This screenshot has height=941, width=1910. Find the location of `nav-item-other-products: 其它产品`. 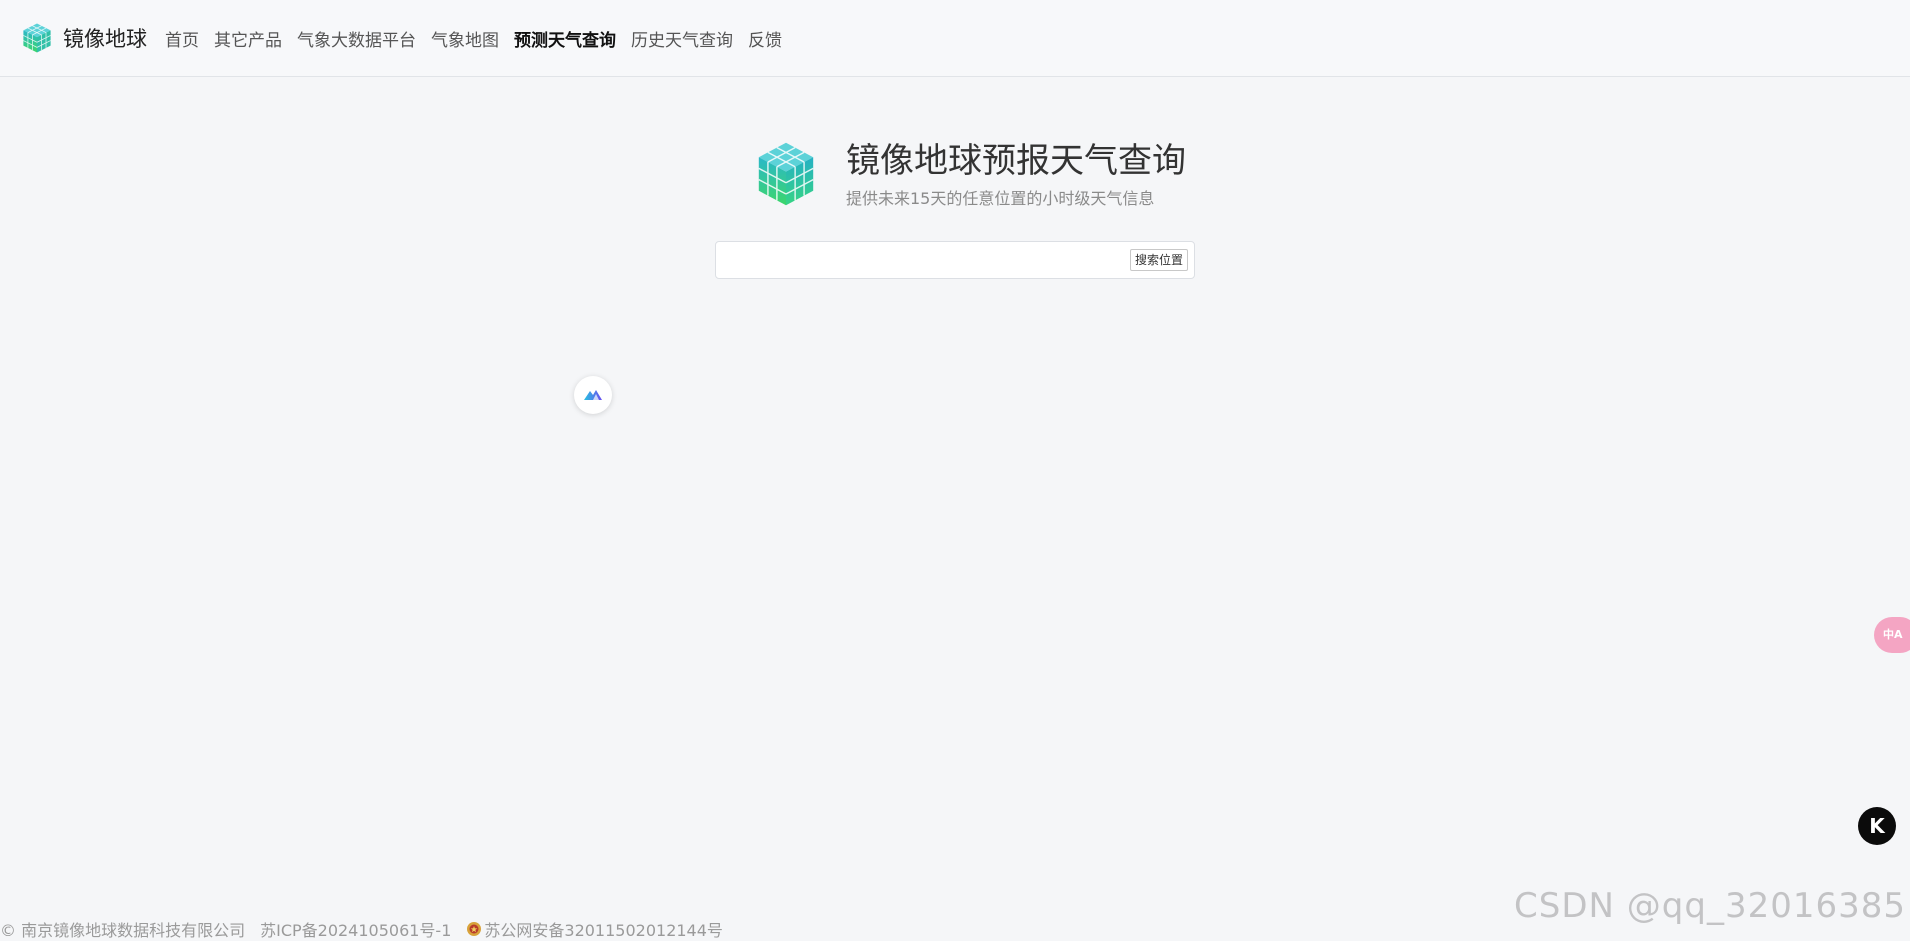

nav-item-other-products: 其它产品 is located at coordinates (248, 38).